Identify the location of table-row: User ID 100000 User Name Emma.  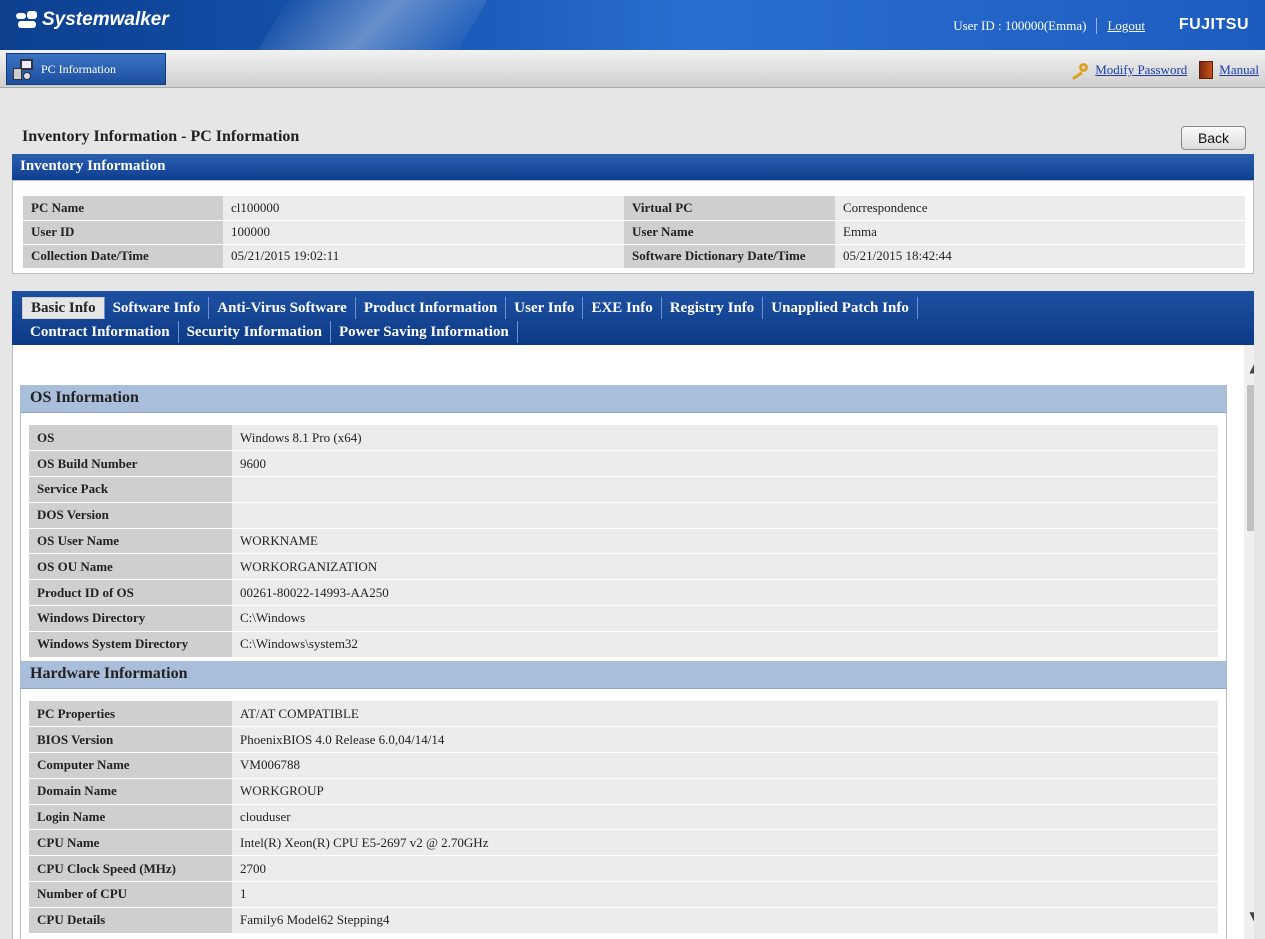
(634, 232).